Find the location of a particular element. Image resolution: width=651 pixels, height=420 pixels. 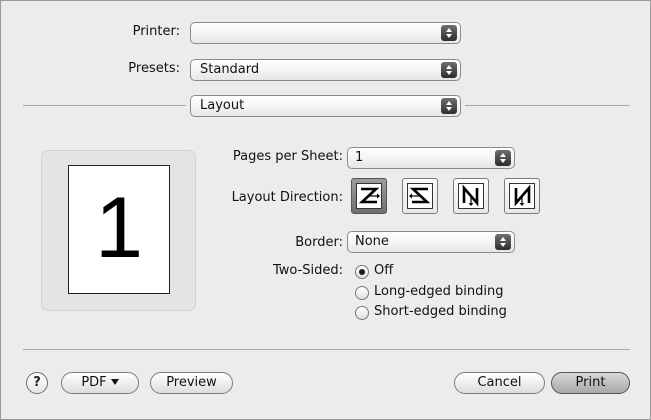

two-sided-label: Two-Sided: is located at coordinates (307, 270).